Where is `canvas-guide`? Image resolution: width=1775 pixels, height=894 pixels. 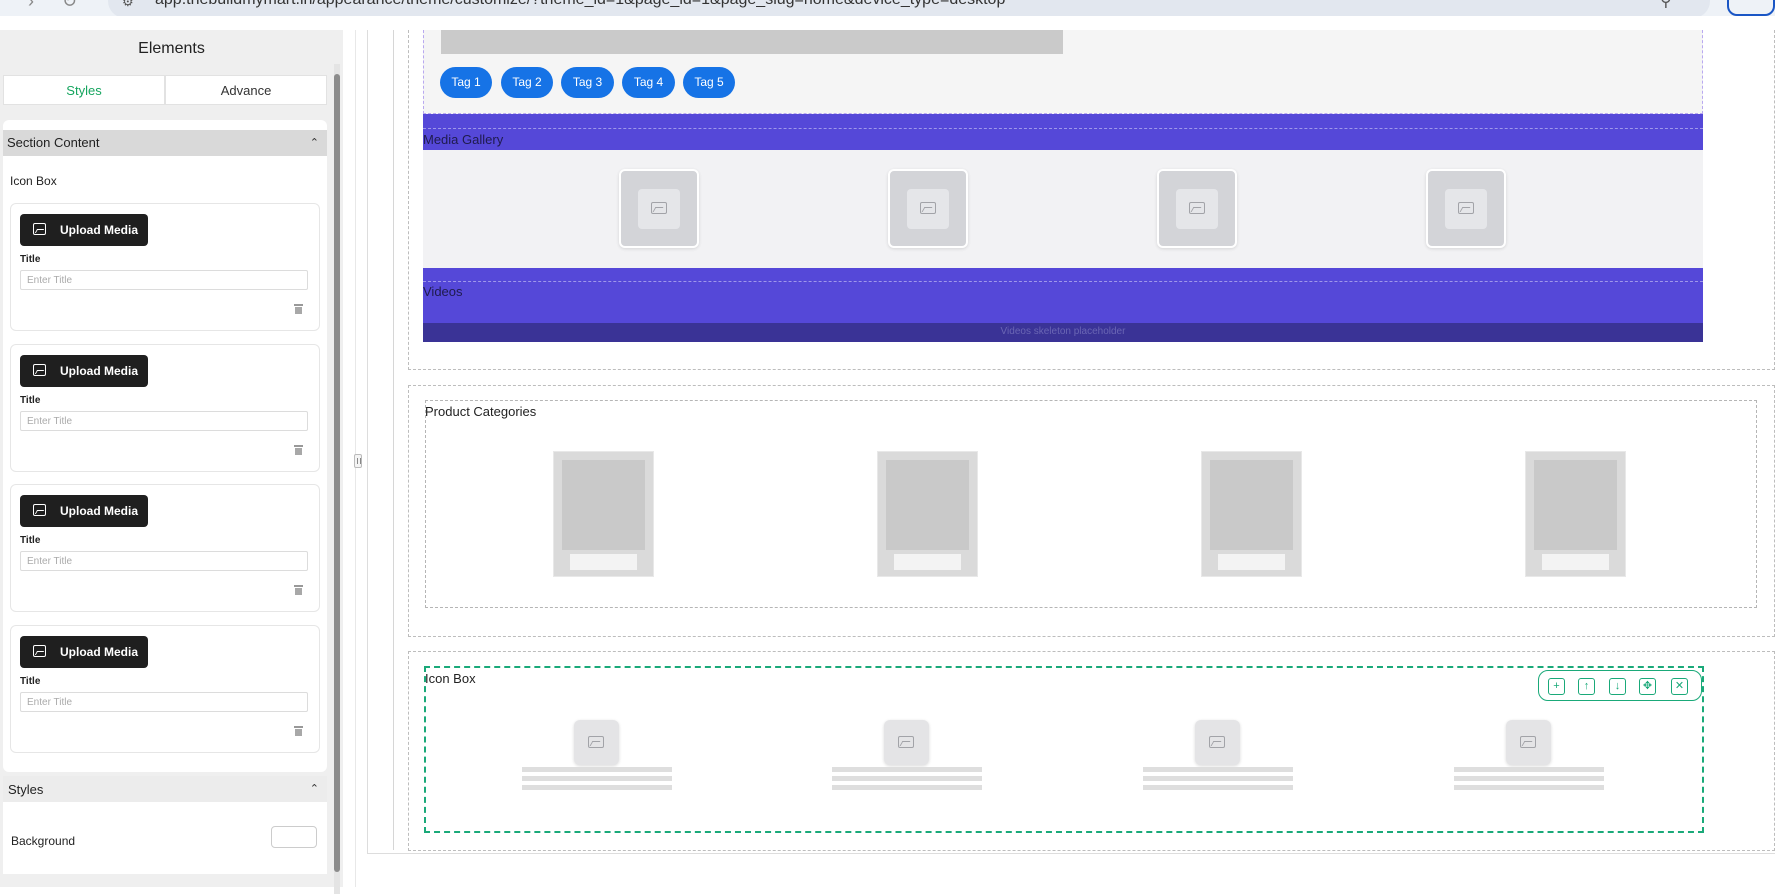
canvas-guide is located at coordinates (393, 440).